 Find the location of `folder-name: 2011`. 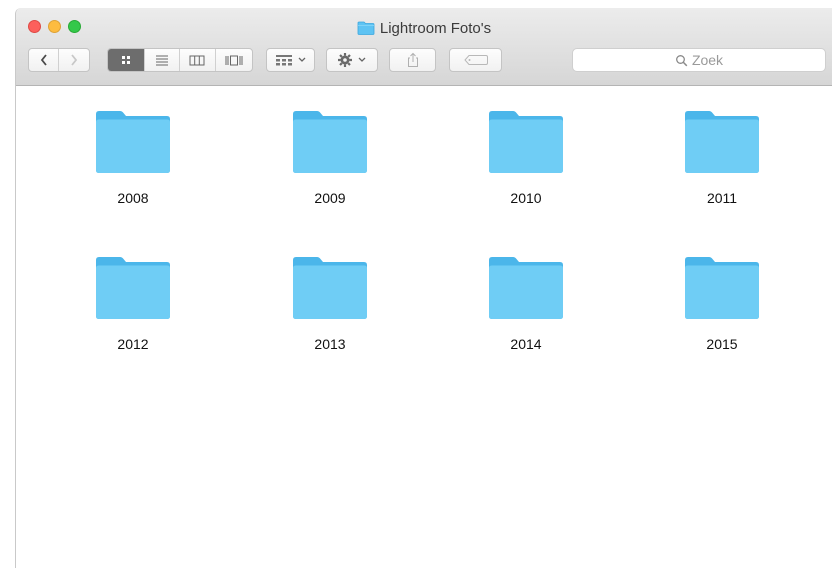

folder-name: 2011 is located at coordinates (722, 198).